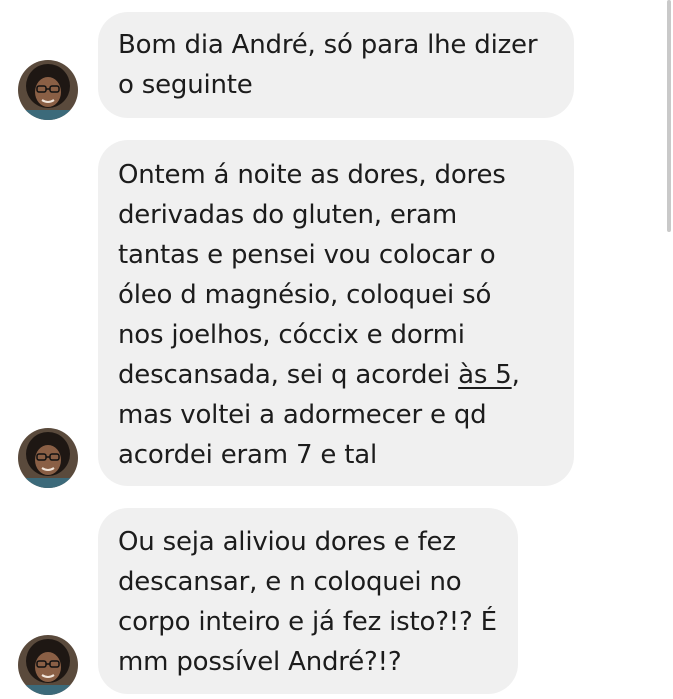 This screenshot has height=699, width=673. What do you see at coordinates (307, 622) in the screenshot?
I see `message-line: corpo inteiro e já fez isto?!? É` at bounding box center [307, 622].